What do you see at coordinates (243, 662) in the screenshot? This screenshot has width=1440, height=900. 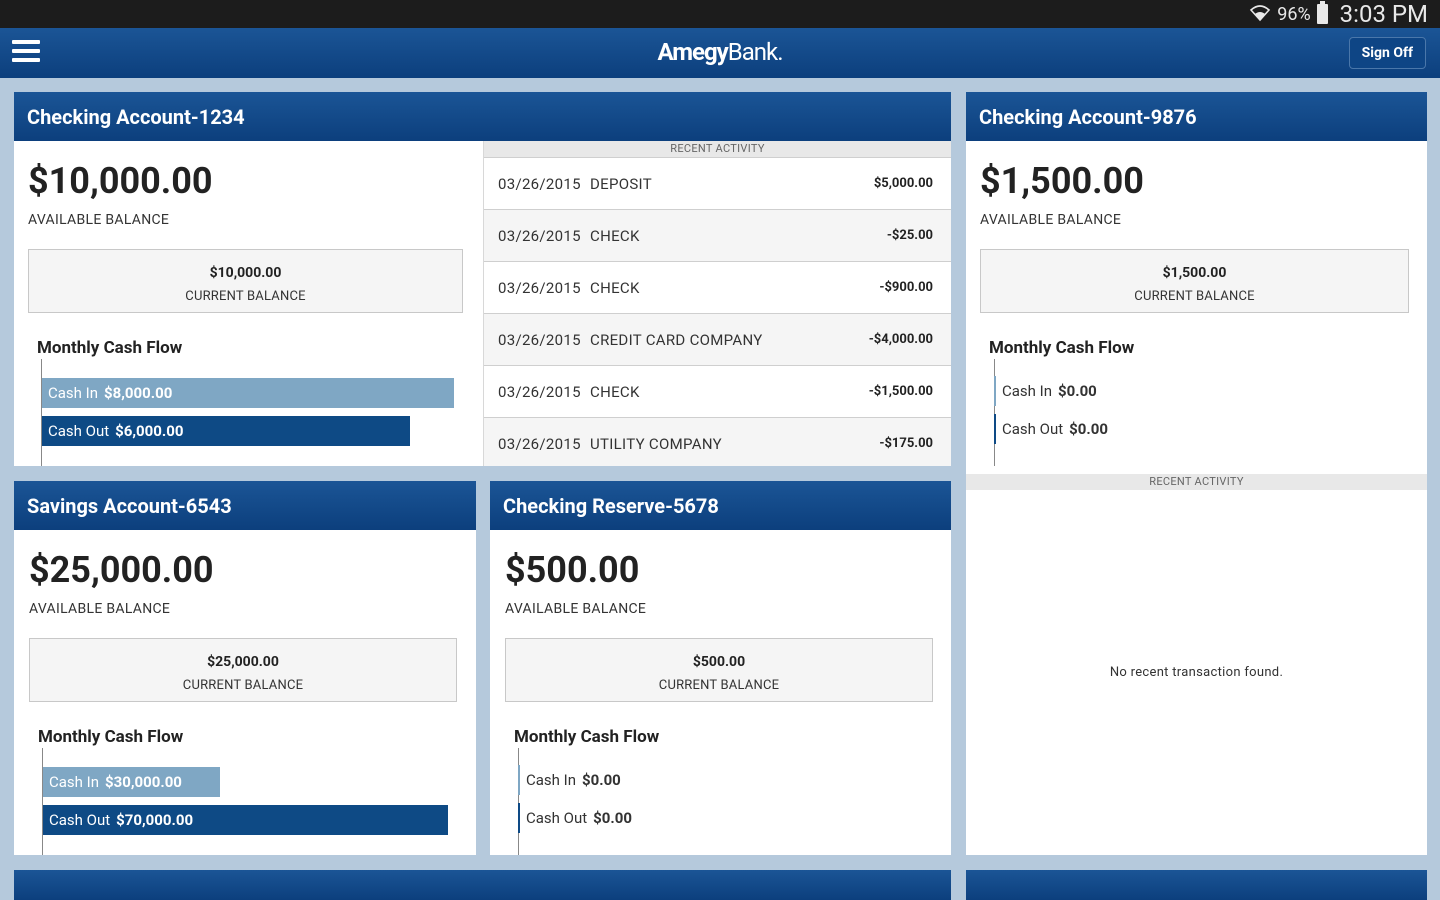 I see `current-balance-amount: $25,000.00` at bounding box center [243, 662].